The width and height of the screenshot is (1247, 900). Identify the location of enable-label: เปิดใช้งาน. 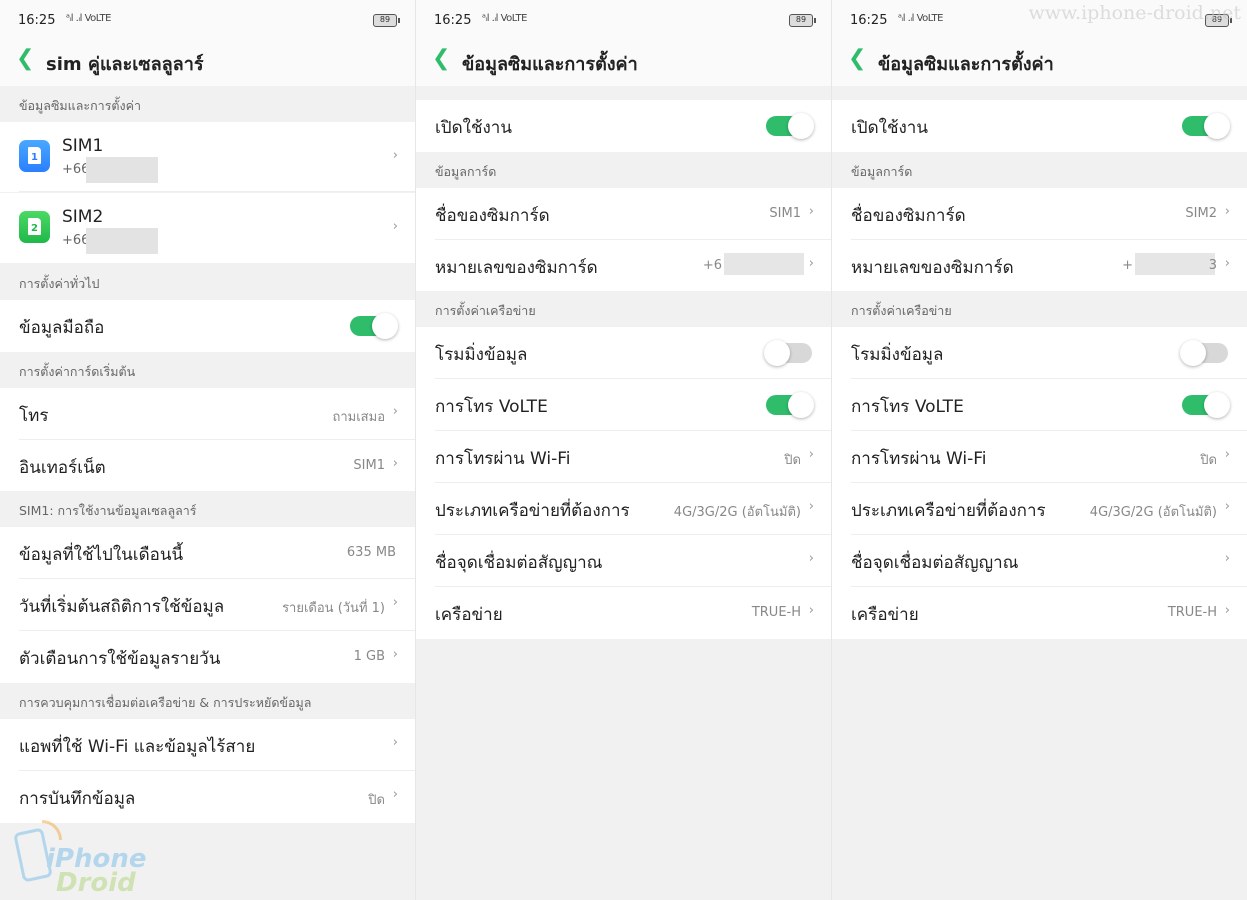
(889, 128).